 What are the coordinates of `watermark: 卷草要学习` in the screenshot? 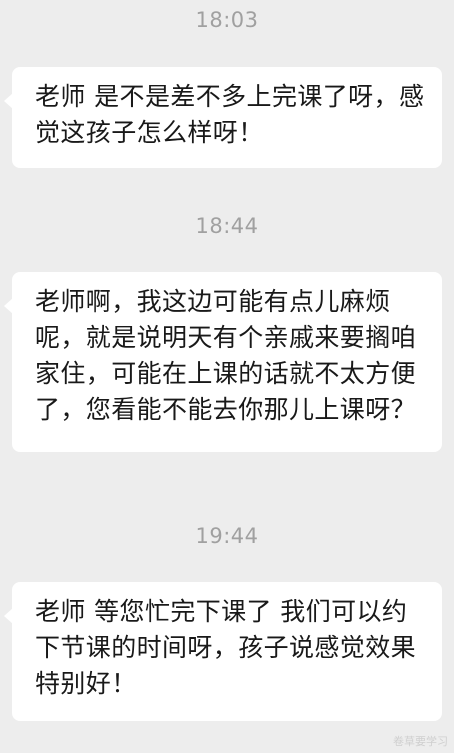 It's located at (420, 741).